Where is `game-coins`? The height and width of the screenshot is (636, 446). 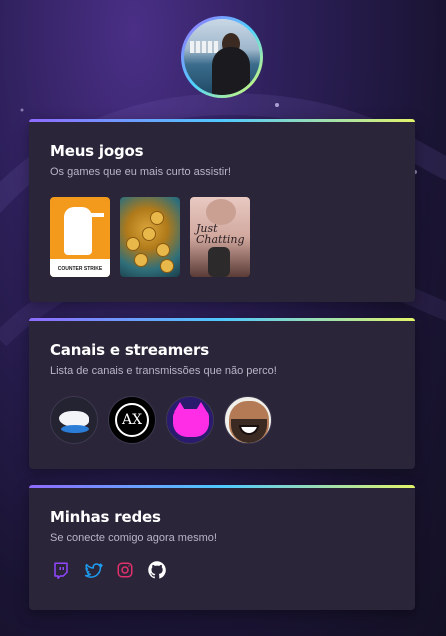
game-coins is located at coordinates (150, 237).